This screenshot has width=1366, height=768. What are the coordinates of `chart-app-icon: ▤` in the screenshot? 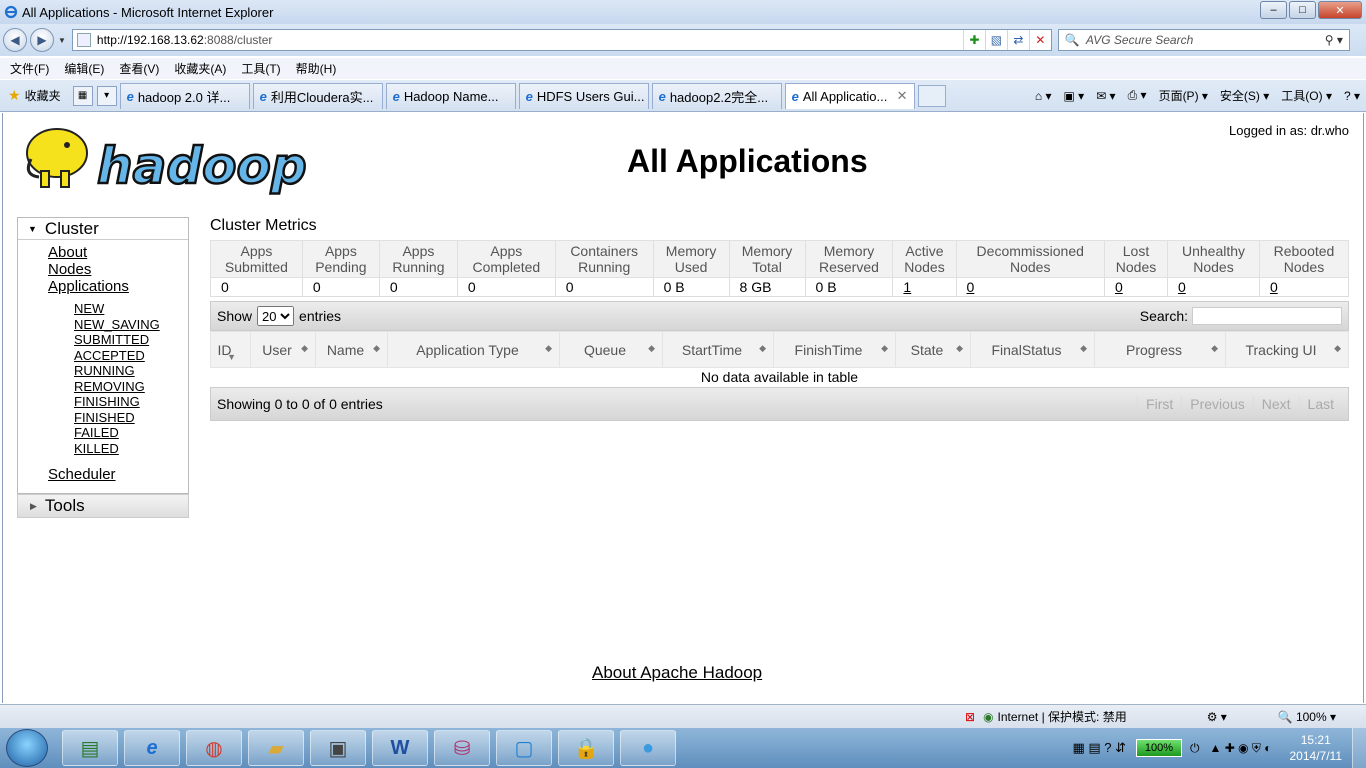 It's located at (90, 748).